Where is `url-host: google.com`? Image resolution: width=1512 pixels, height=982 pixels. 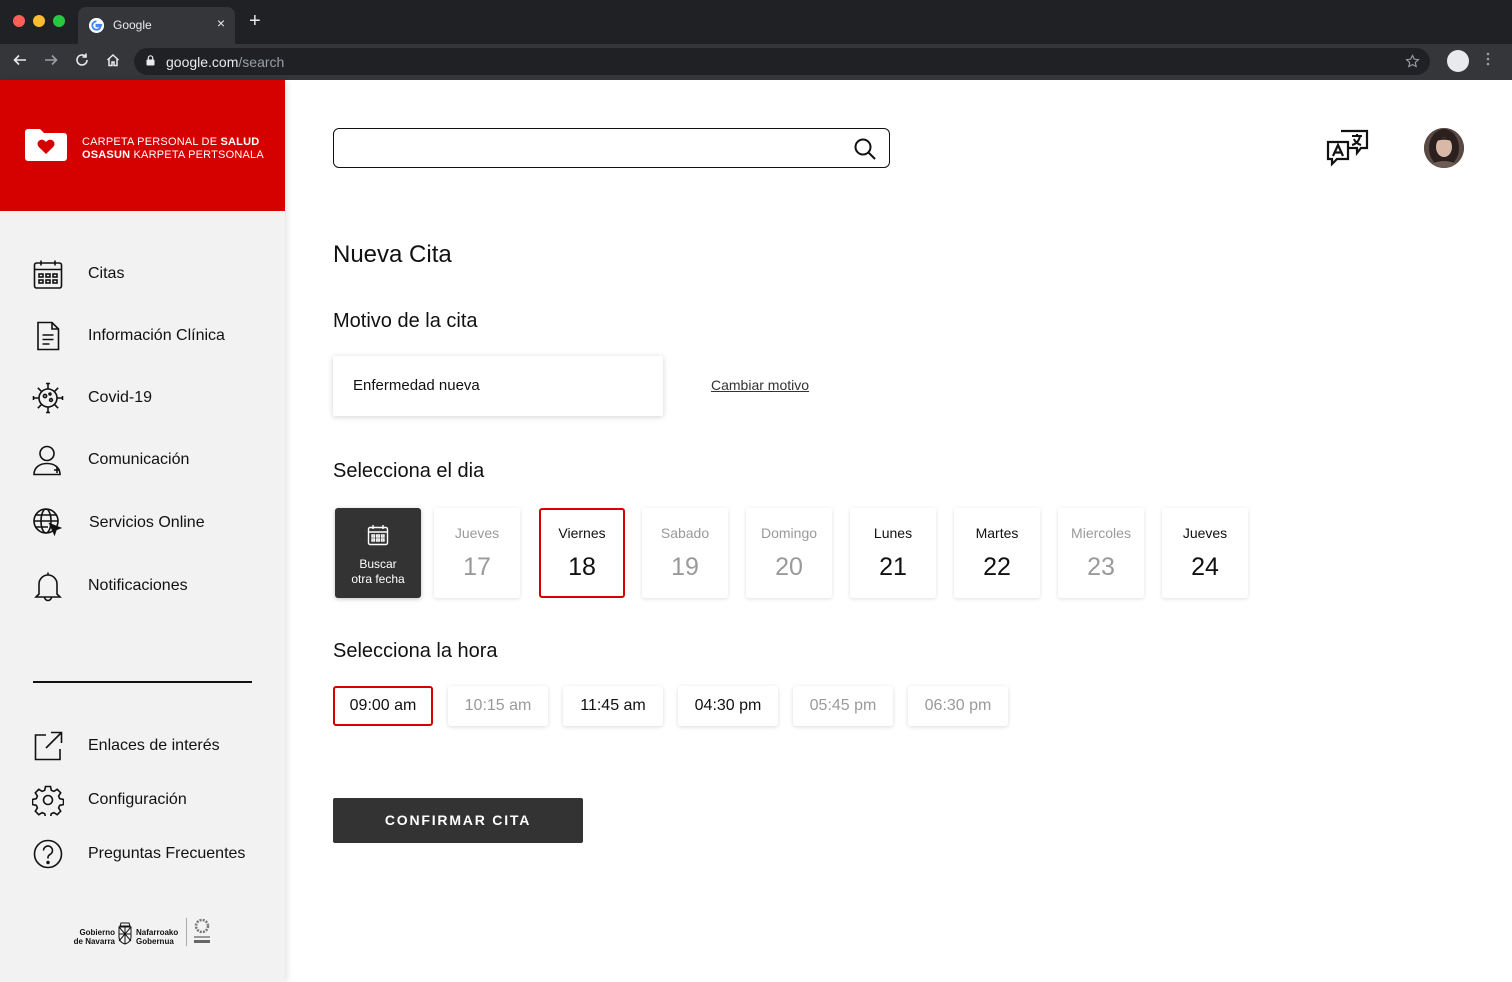 url-host: google.com is located at coordinates (202, 62).